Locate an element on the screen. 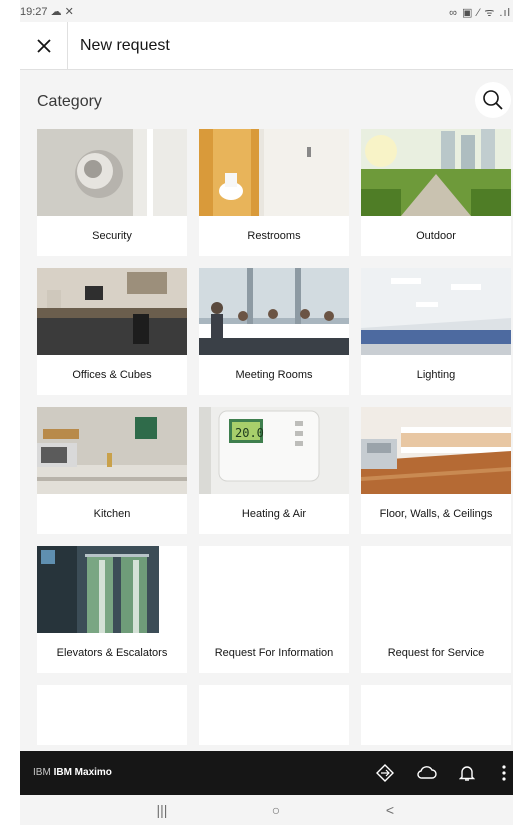 The height and width of the screenshot is (825, 513). bell-icon is located at coordinates (467, 773).